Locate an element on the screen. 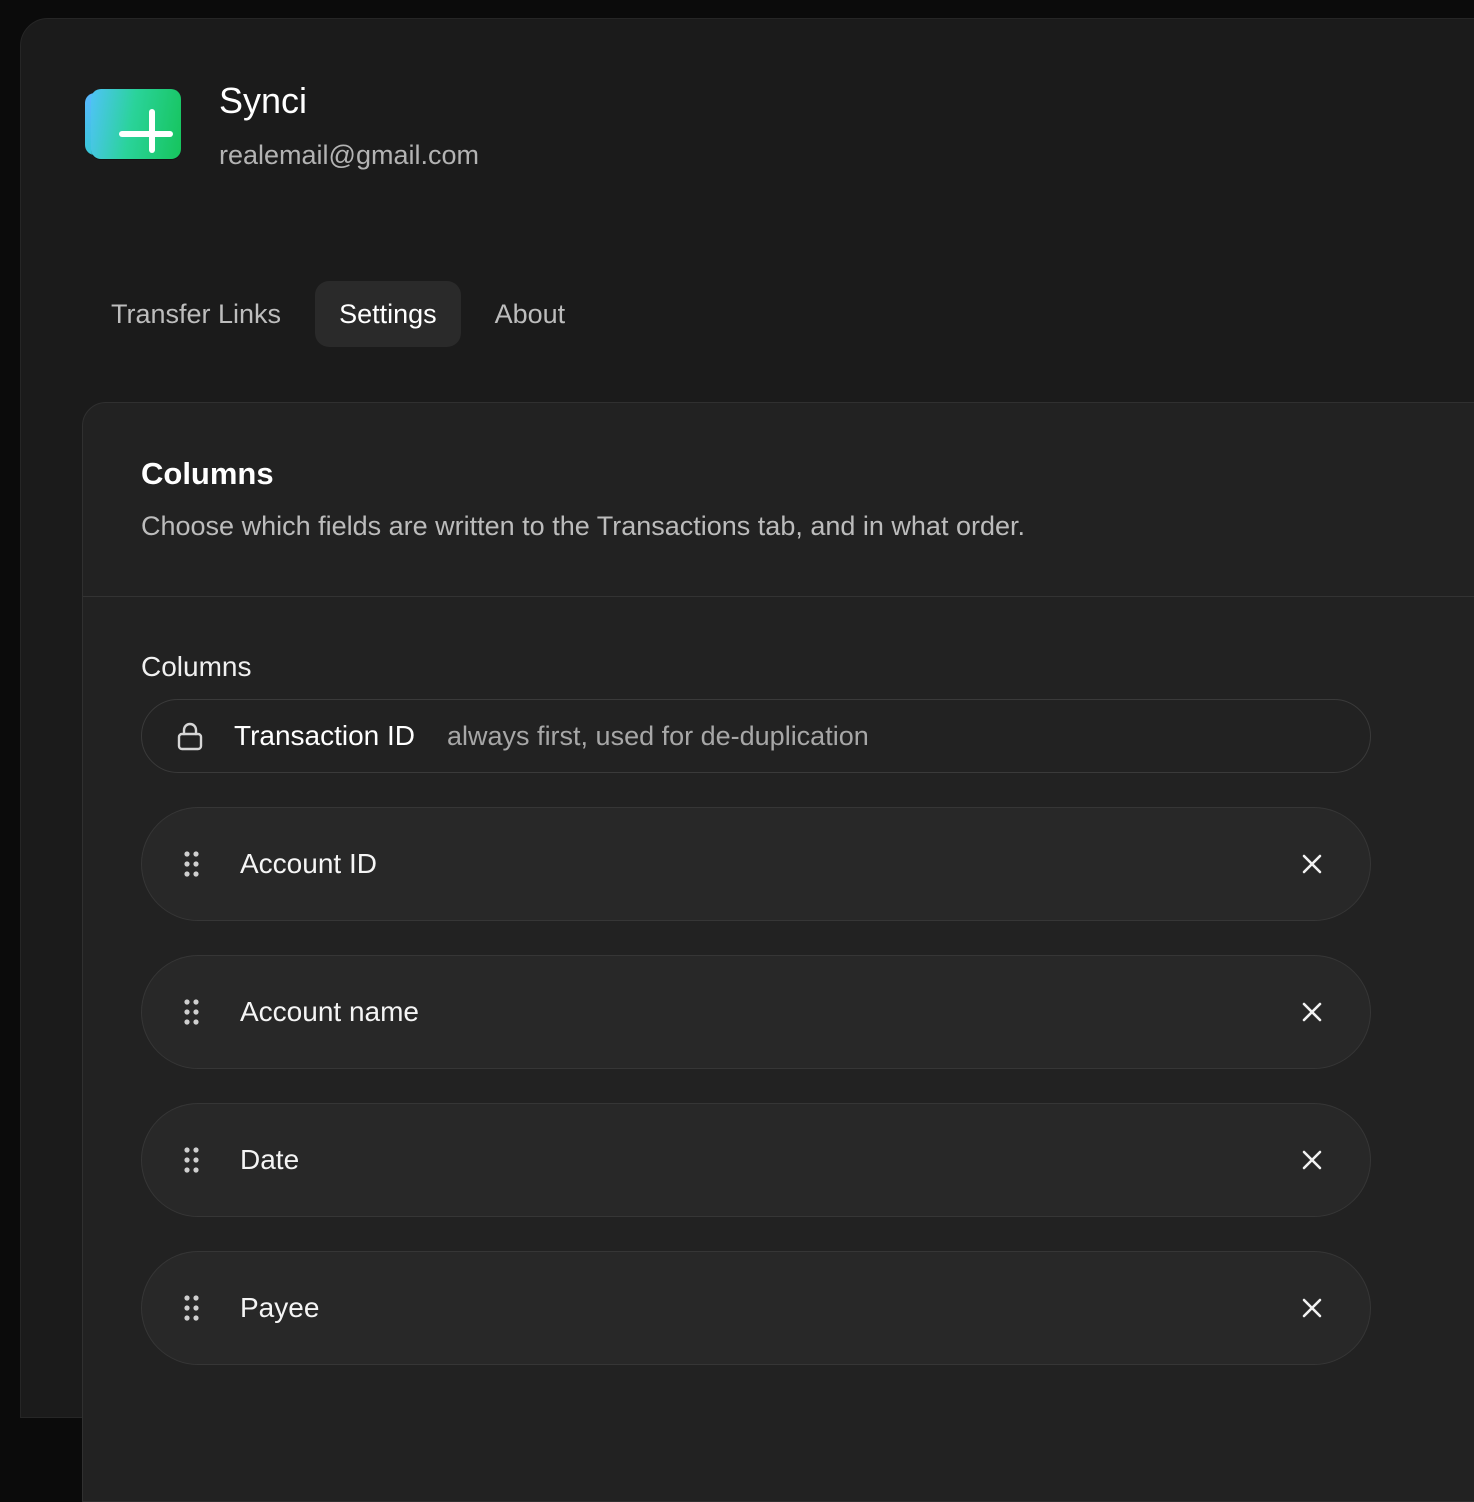 The width and height of the screenshot is (1474, 1502). lock-icon is located at coordinates (190, 736).